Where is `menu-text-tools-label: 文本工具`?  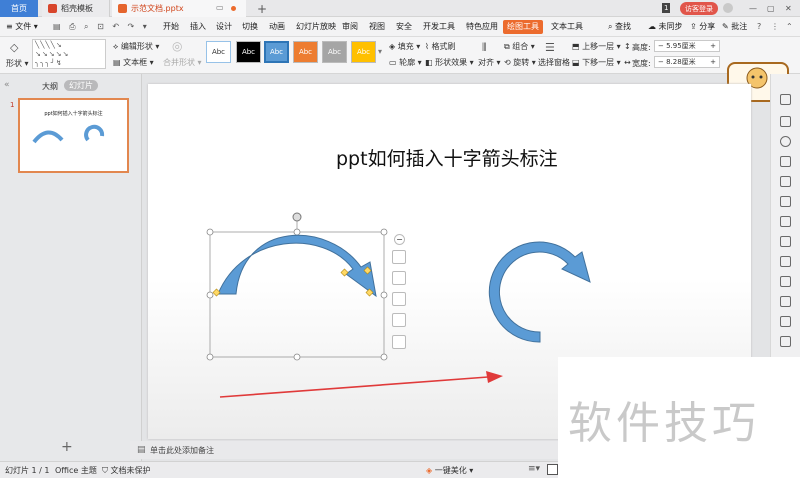 menu-text-tools-label: 文本工具 is located at coordinates (567, 26).